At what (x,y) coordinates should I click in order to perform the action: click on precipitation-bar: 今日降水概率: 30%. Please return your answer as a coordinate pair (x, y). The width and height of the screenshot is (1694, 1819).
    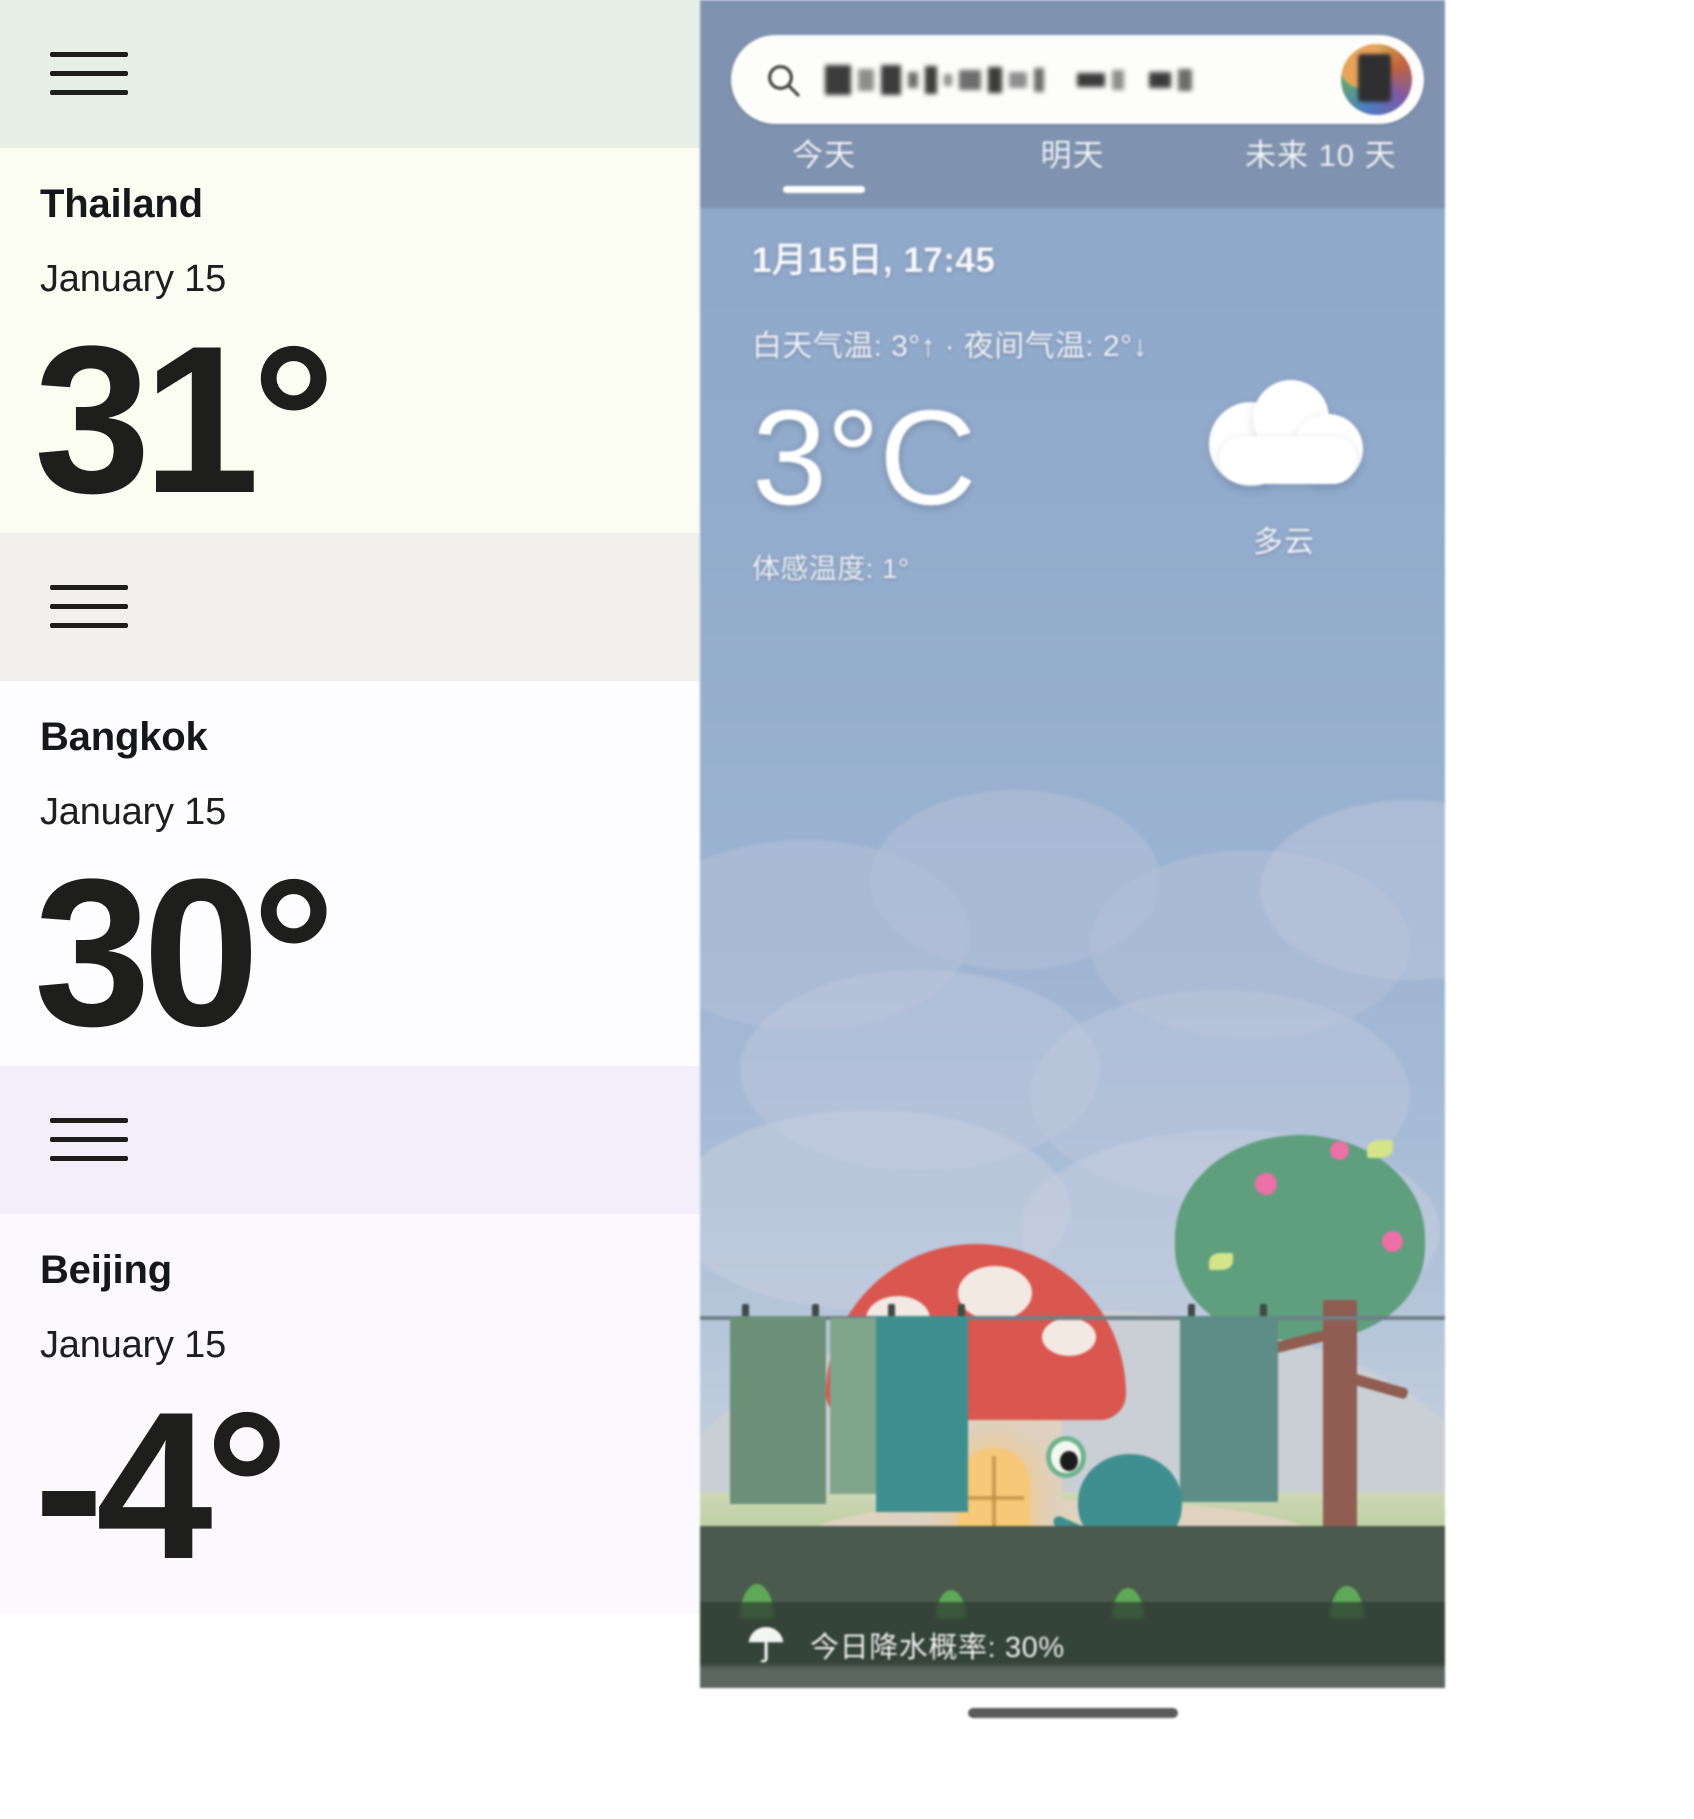
    Looking at the image, I should click on (1072, 1645).